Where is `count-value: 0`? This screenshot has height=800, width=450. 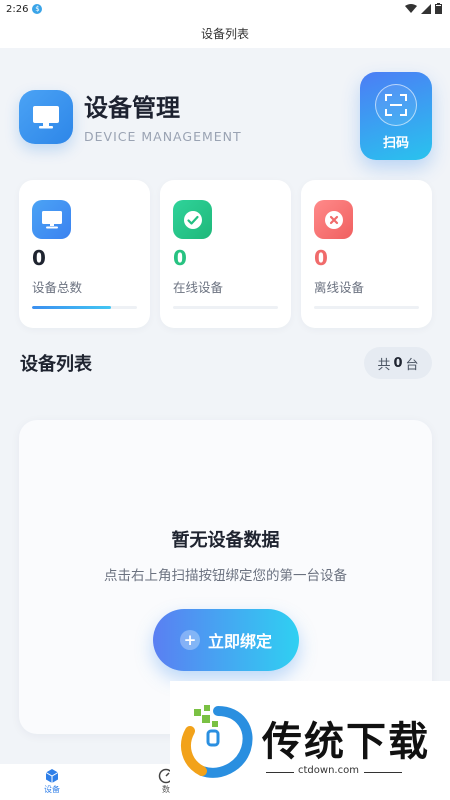 count-value: 0 is located at coordinates (398, 363).